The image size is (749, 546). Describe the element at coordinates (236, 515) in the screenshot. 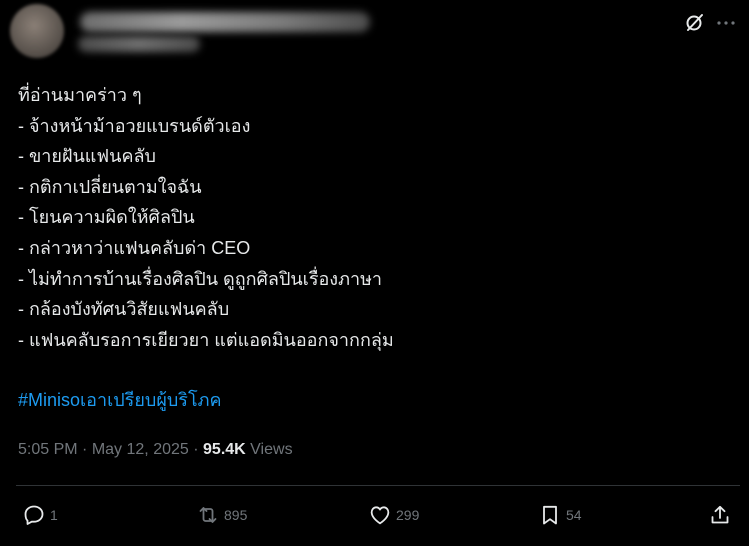

I see `repost-count: 895` at that location.